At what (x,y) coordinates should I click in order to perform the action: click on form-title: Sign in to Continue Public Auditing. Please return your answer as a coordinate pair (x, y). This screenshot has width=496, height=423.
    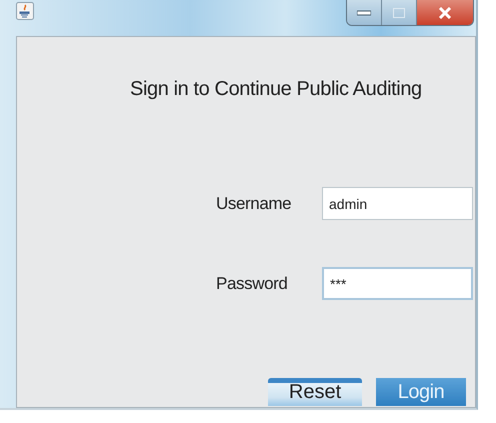
    Looking at the image, I should click on (276, 89).